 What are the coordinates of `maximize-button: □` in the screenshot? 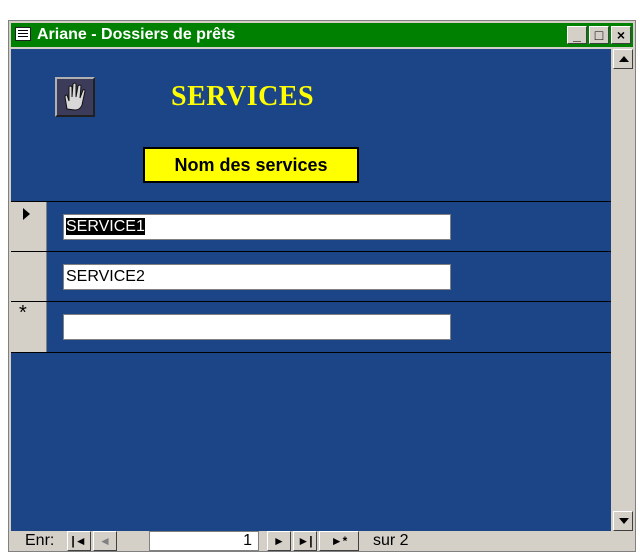 It's located at (599, 35).